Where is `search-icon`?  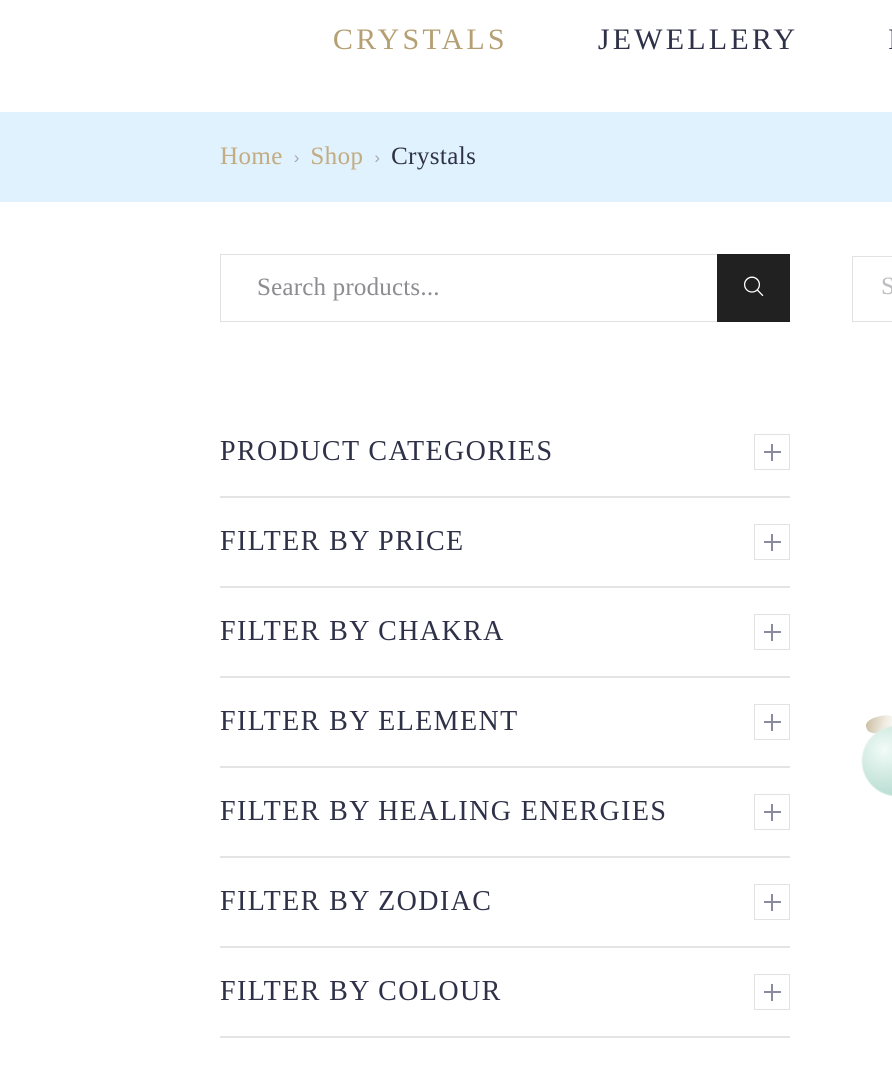
search-icon is located at coordinates (754, 288).